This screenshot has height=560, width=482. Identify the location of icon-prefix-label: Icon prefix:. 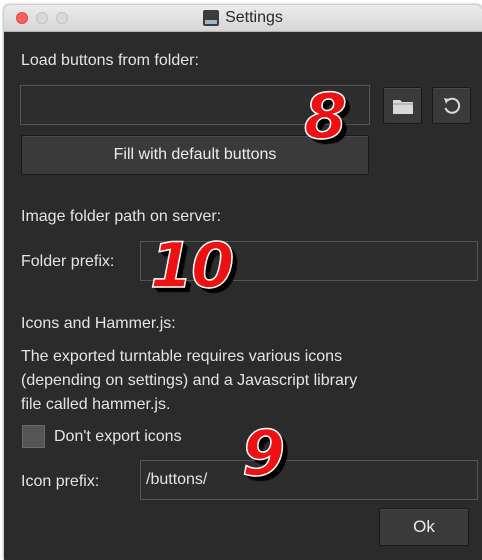
(60, 481).